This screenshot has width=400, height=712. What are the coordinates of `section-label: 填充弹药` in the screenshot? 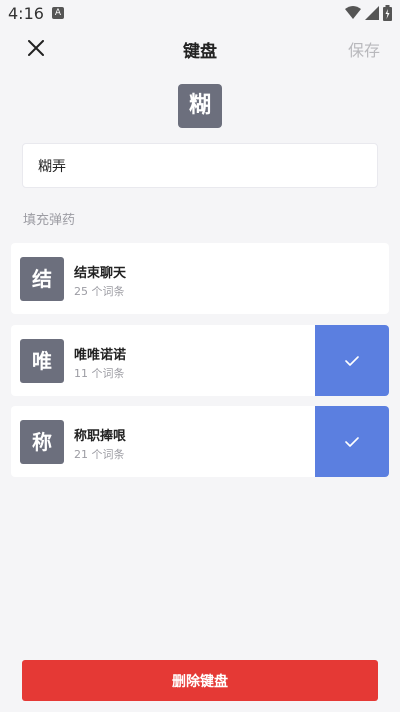 It's located at (49, 220).